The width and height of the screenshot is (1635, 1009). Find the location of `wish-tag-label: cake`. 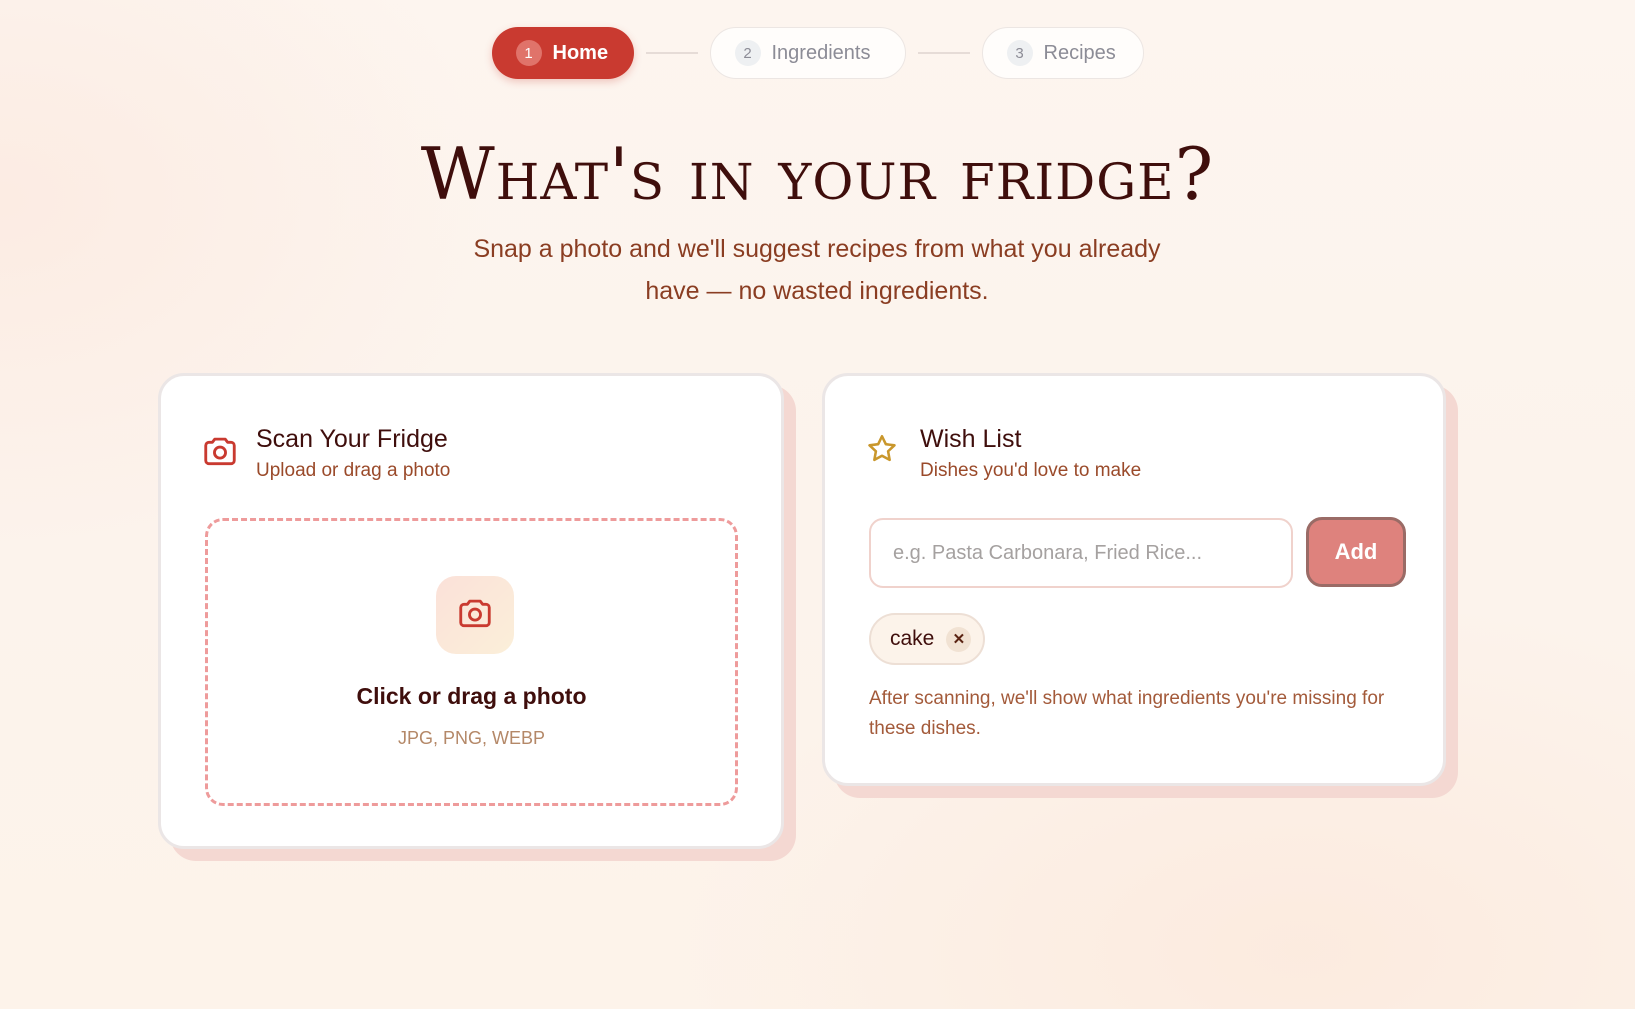

wish-tag-label: cake is located at coordinates (912, 638).